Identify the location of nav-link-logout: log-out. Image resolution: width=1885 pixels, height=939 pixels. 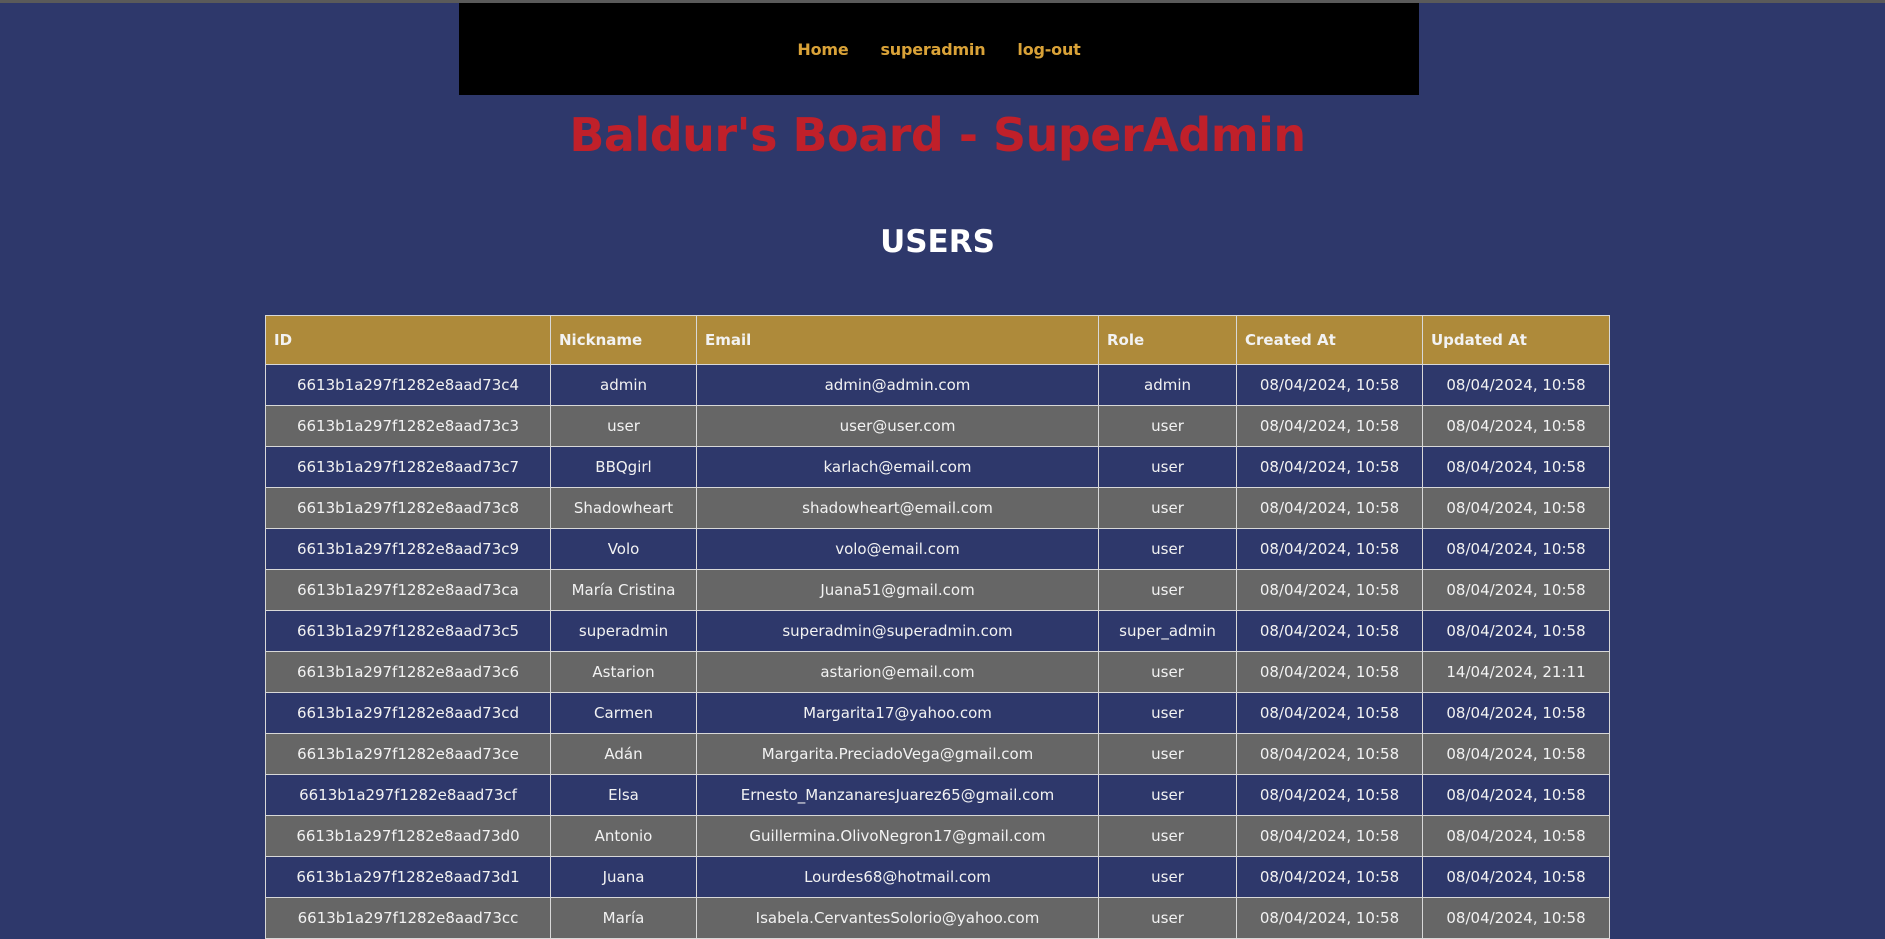
(1048, 49).